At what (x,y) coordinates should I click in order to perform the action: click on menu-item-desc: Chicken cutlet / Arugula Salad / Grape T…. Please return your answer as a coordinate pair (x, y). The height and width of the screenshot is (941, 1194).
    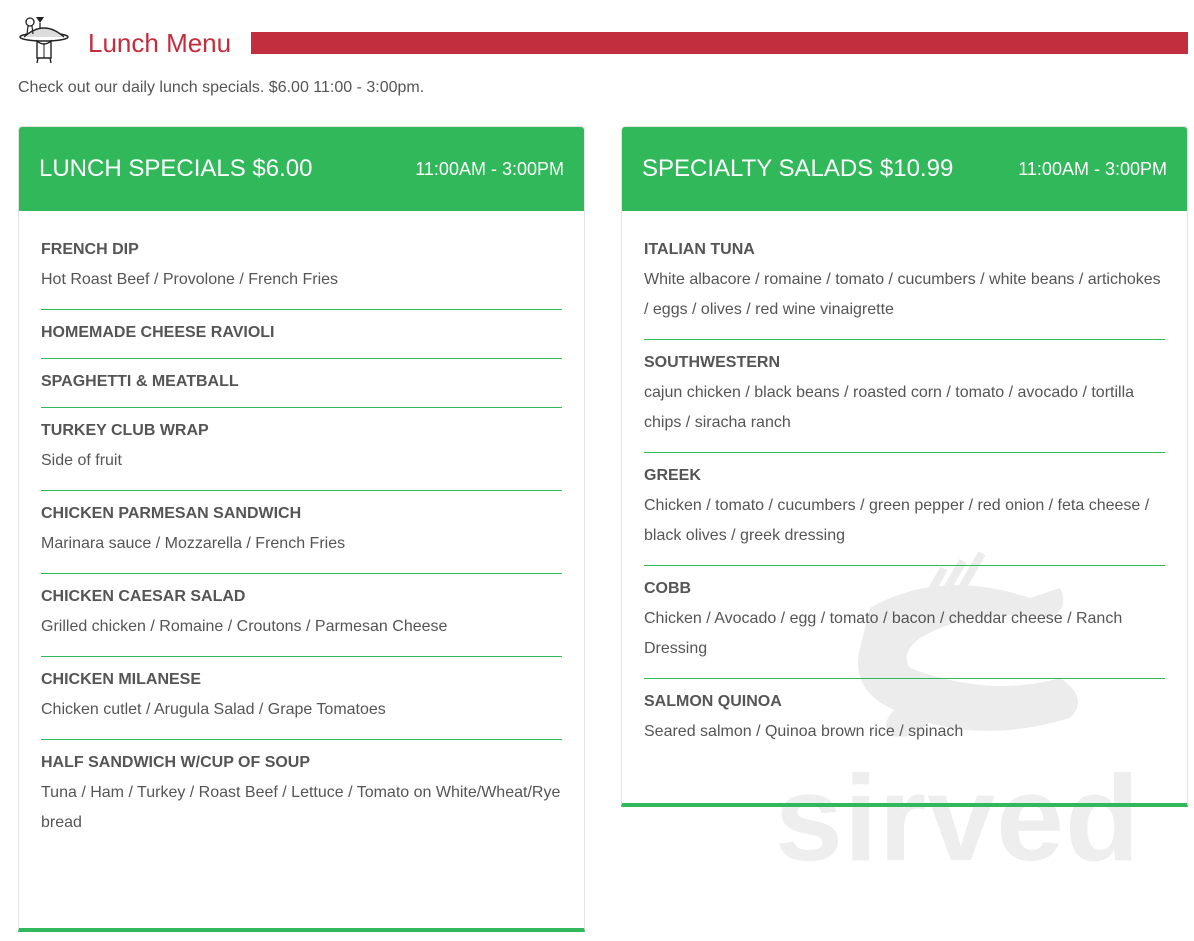
    Looking at the image, I should click on (213, 709).